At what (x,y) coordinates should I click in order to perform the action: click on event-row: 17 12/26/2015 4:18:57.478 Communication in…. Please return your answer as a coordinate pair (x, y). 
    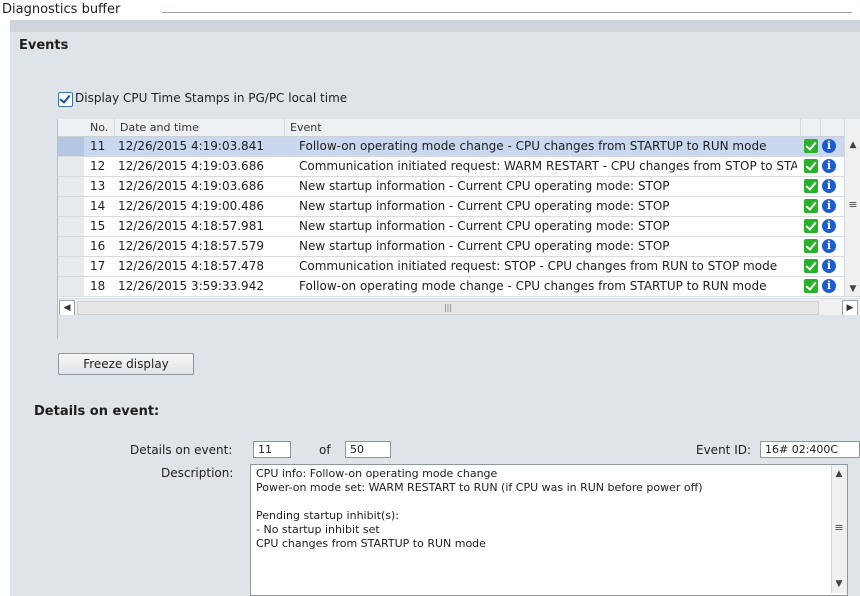
    Looking at the image, I should click on (459, 267).